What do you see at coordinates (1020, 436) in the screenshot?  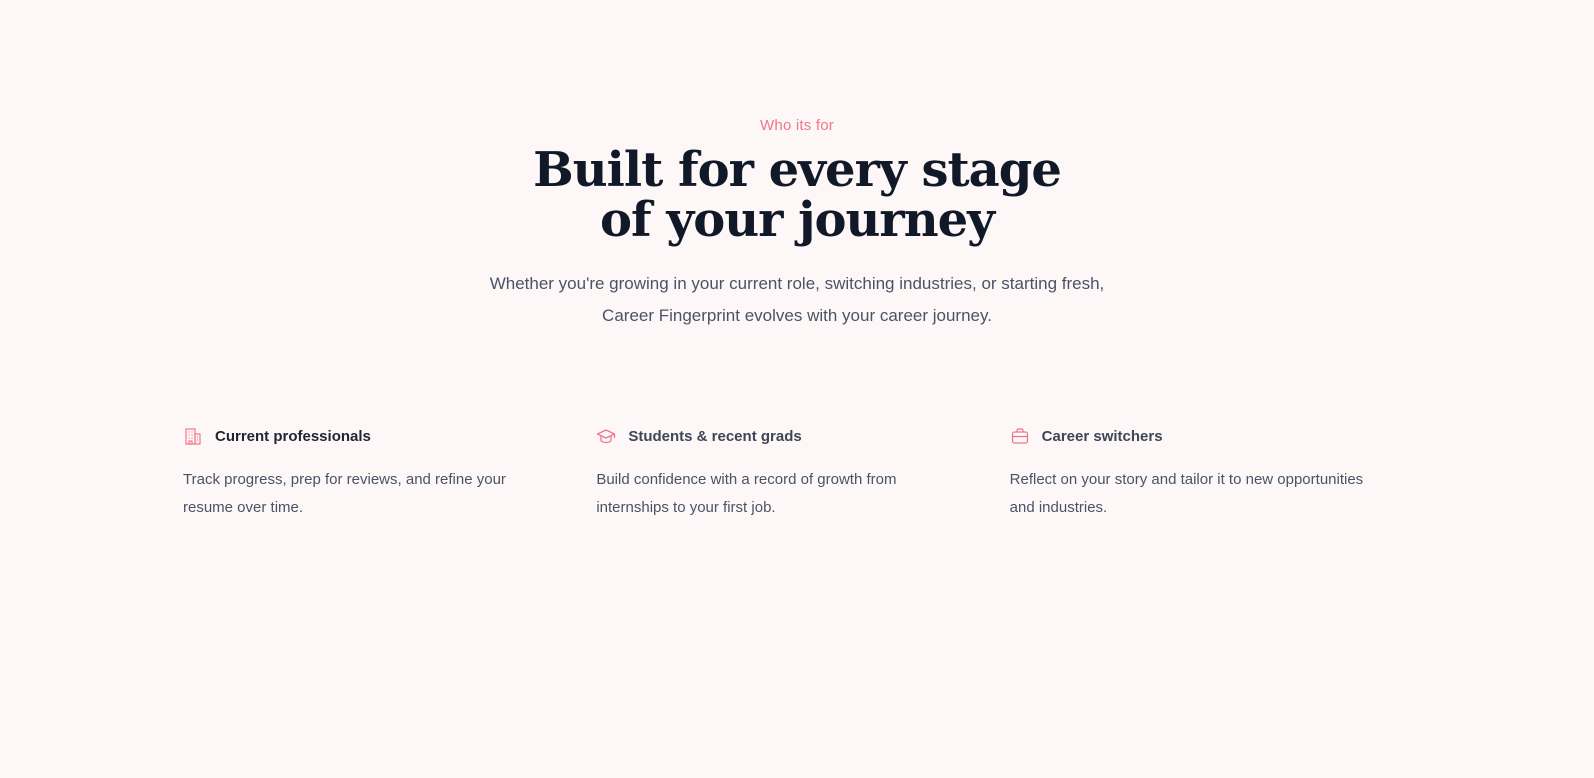 I see `briefcase-icon` at bounding box center [1020, 436].